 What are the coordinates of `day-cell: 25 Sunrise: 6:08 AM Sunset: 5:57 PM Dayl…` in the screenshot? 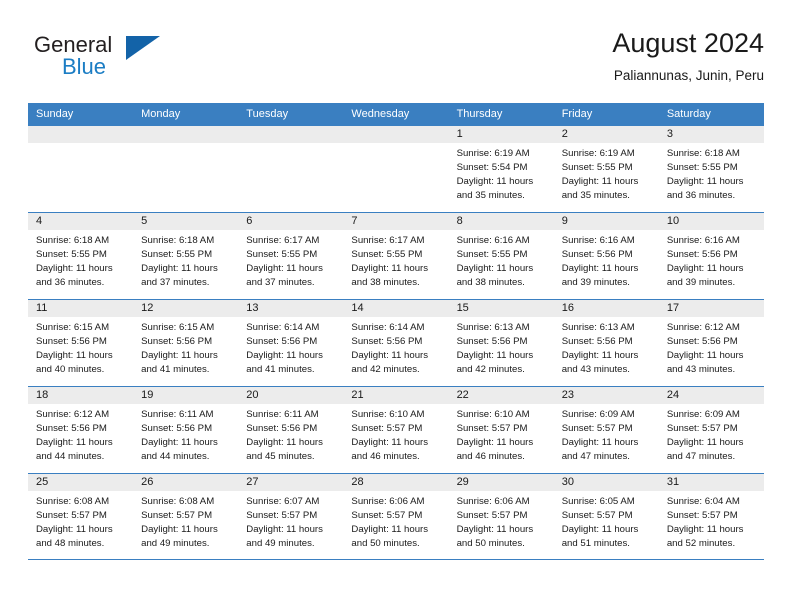 It's located at (81, 516).